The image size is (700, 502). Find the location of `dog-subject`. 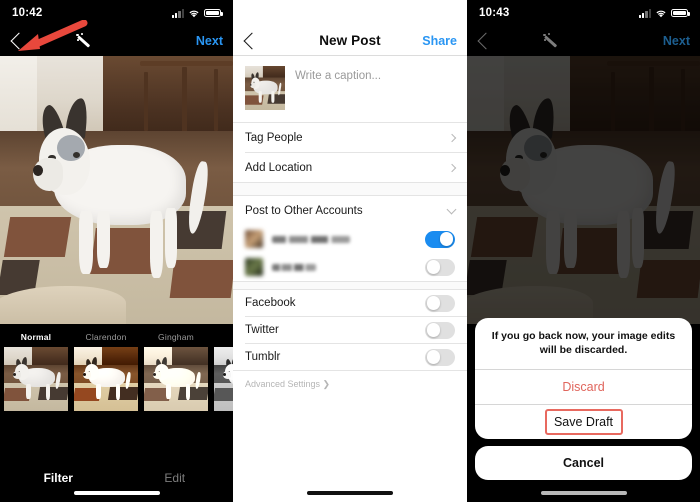

dog-subject is located at coordinates (121, 189).